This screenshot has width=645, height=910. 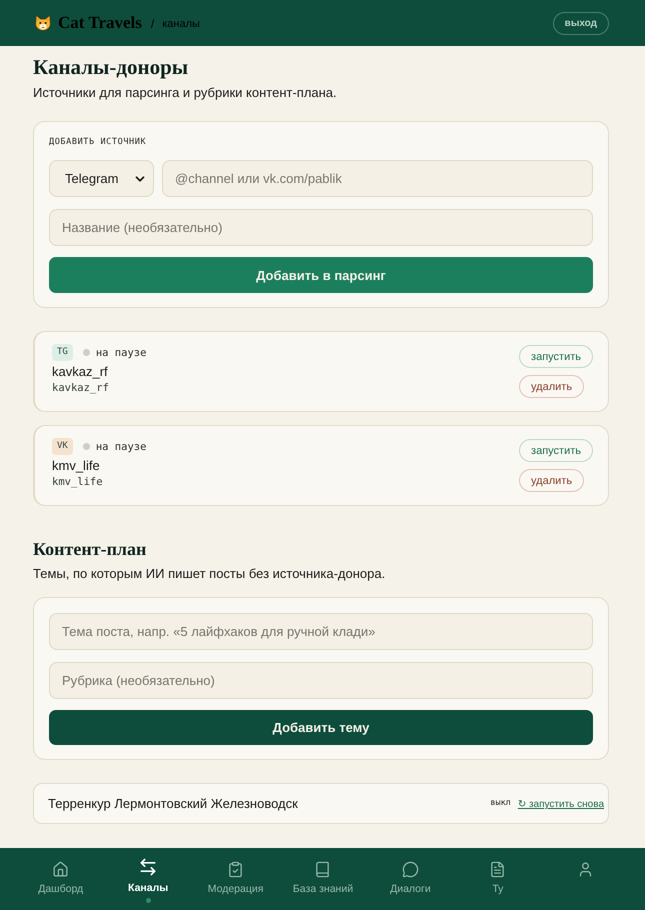 What do you see at coordinates (323, 879) in the screenshot?
I see `nav-item: База знаний` at bounding box center [323, 879].